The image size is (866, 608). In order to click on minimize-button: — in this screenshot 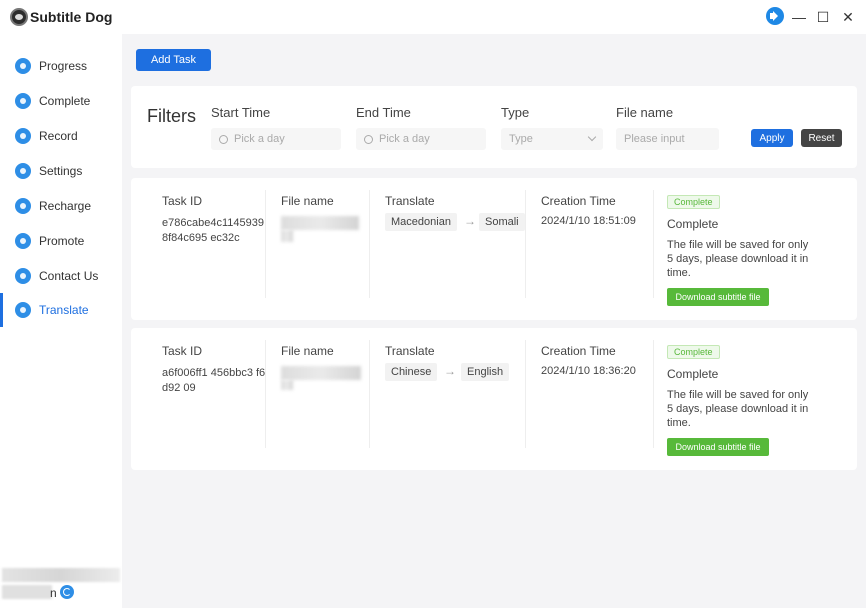, I will do `click(799, 17)`.